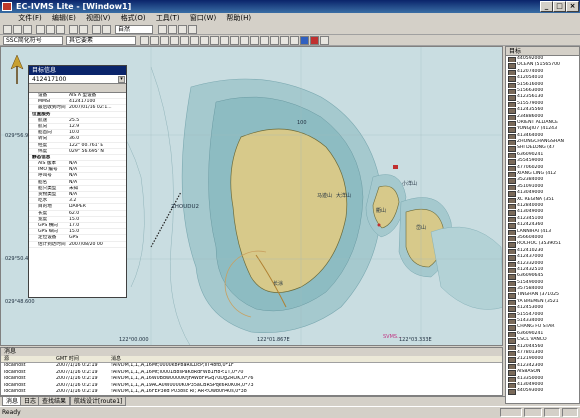 This screenshot has width=580, height=418. I want to click on night-mode-icon, so click(314, 40).